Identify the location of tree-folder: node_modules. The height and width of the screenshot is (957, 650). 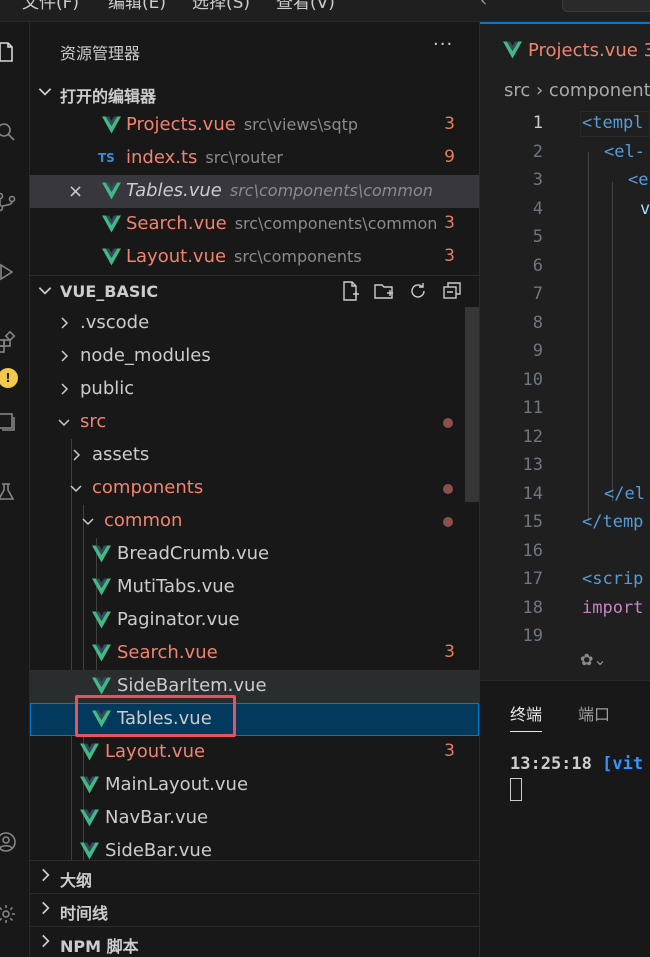
(254, 356).